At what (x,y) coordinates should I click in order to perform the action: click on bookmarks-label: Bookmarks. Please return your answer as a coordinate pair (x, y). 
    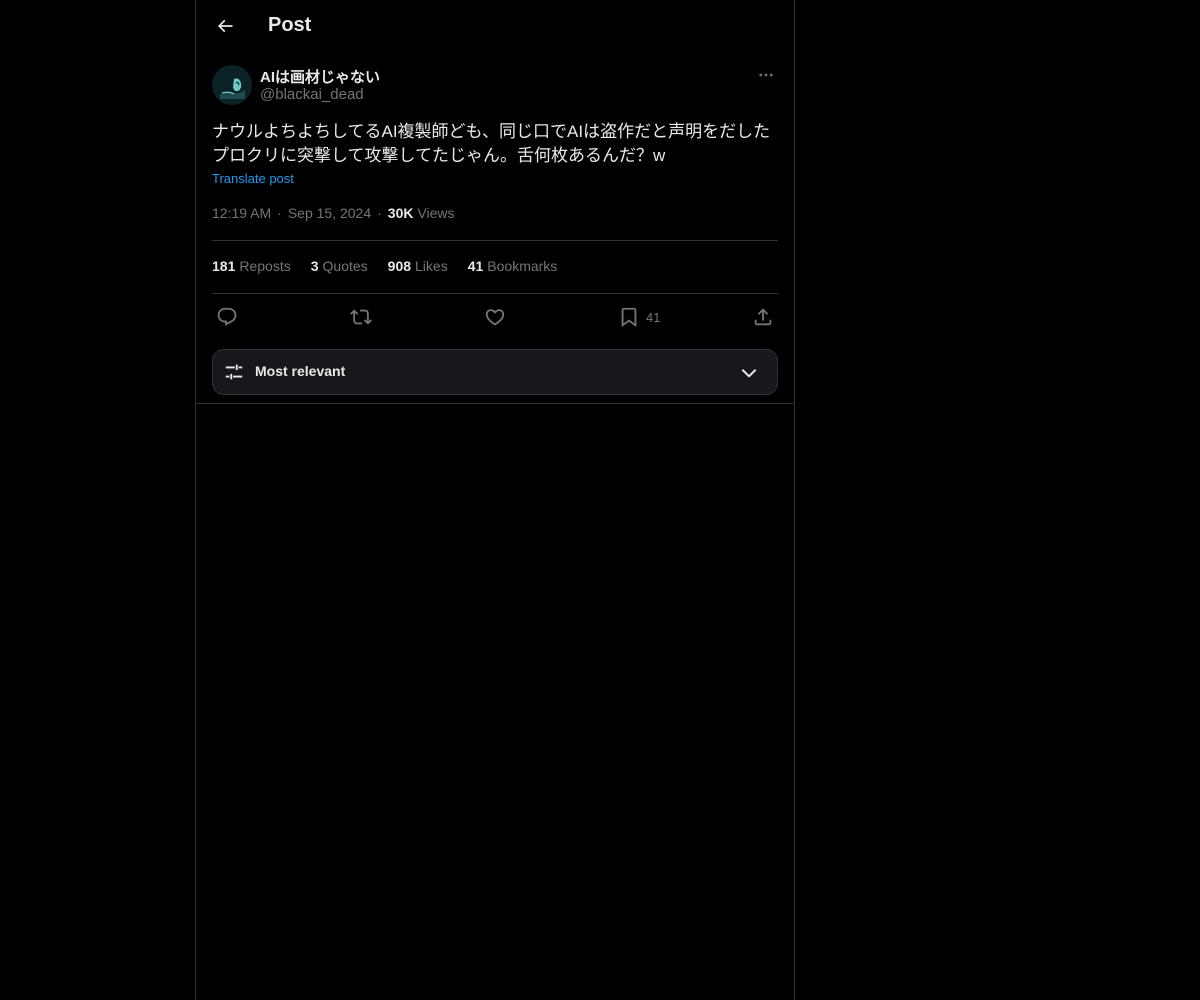
    Looking at the image, I should click on (522, 266).